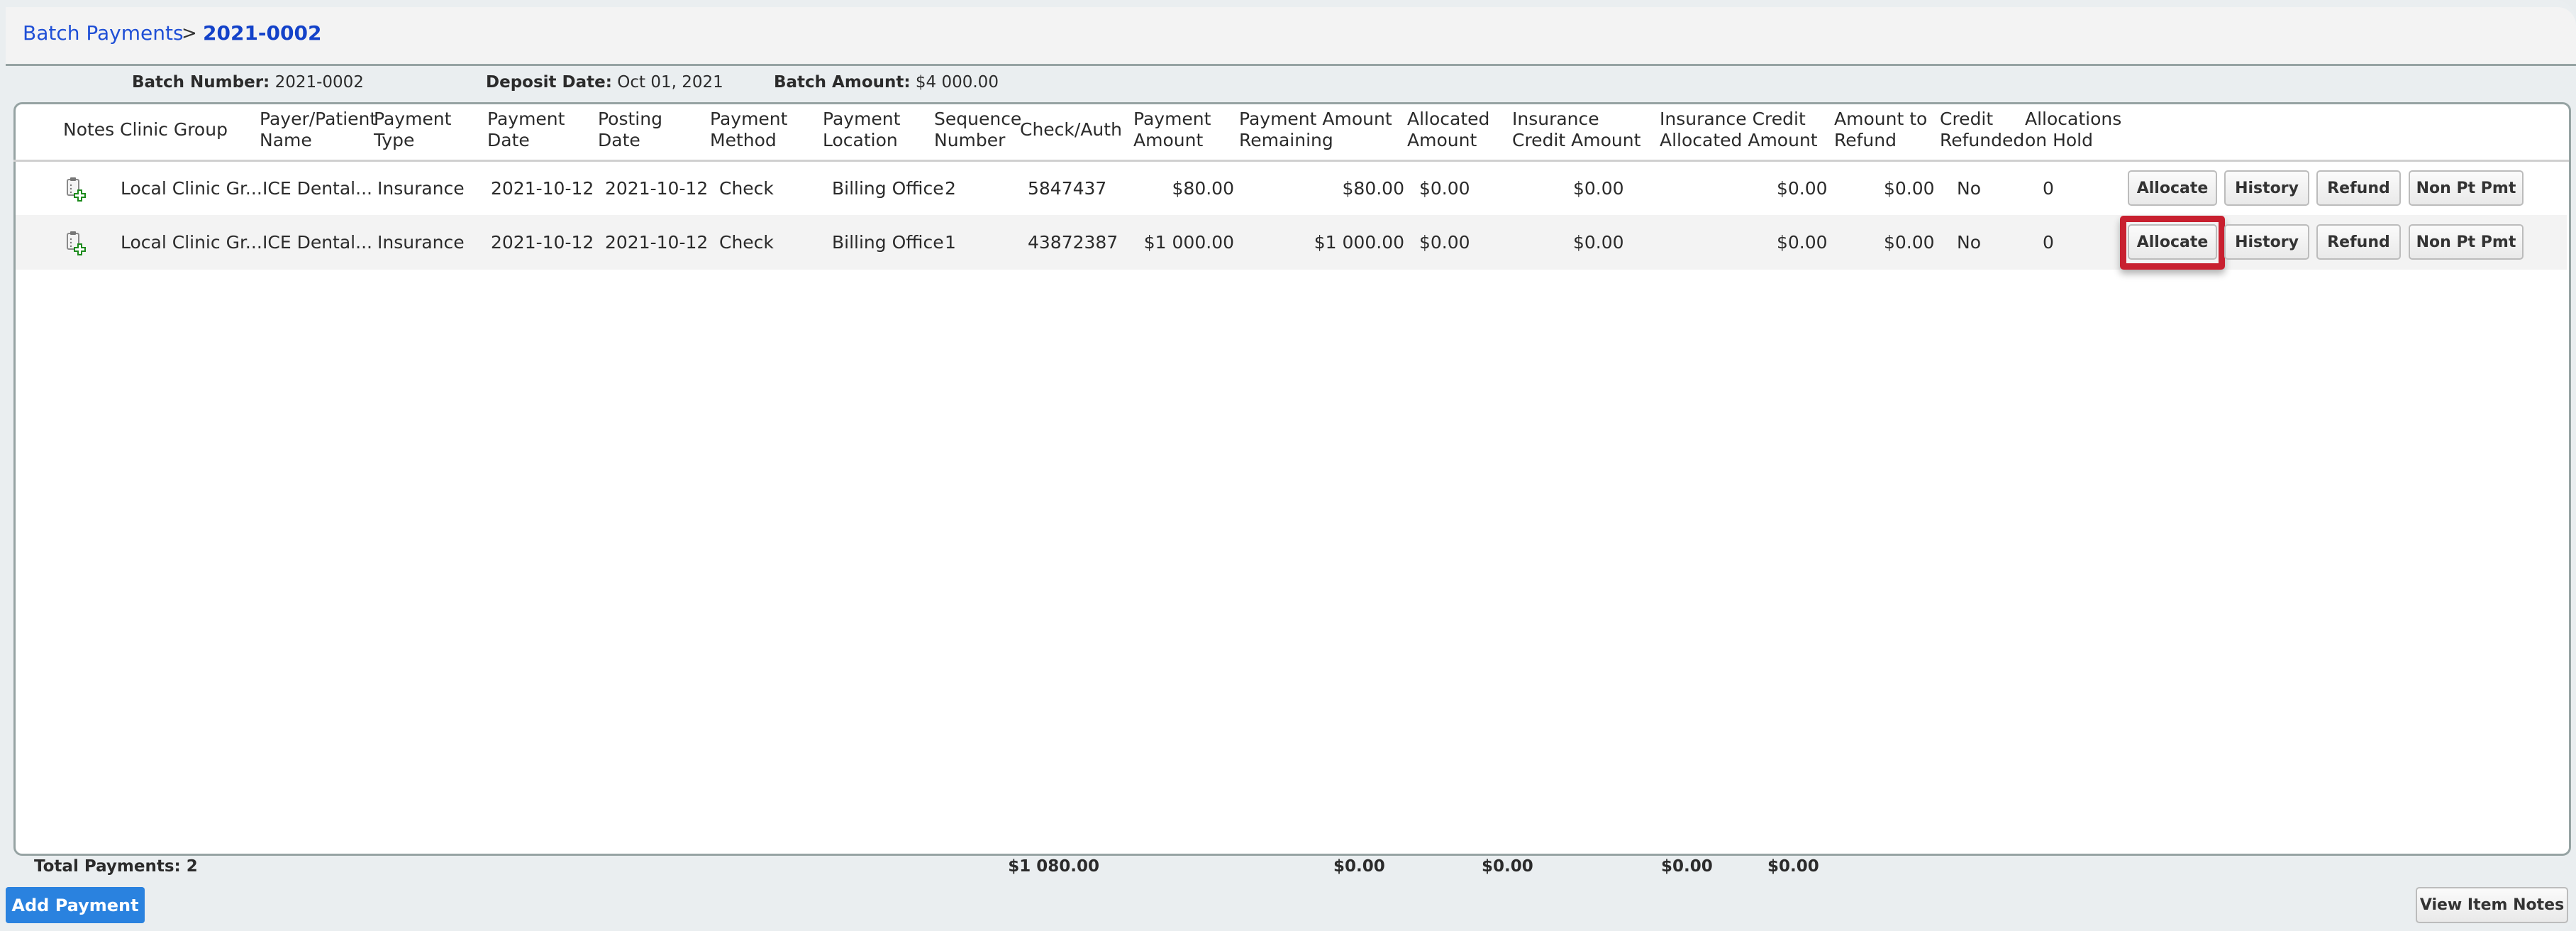 Image resolution: width=2576 pixels, height=931 pixels. Describe the element at coordinates (1373, 189) in the screenshot. I see `cell-amount-remaining: $80.00` at that location.